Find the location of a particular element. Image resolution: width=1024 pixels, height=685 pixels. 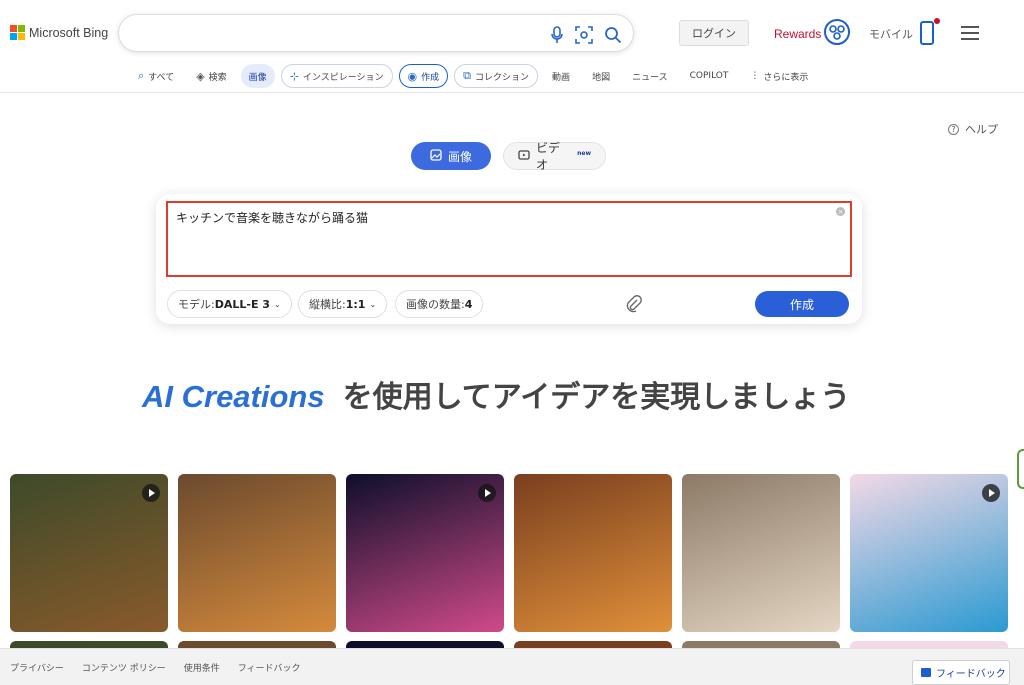

nav-more: ⋮ さらに表示 is located at coordinates (779, 76).